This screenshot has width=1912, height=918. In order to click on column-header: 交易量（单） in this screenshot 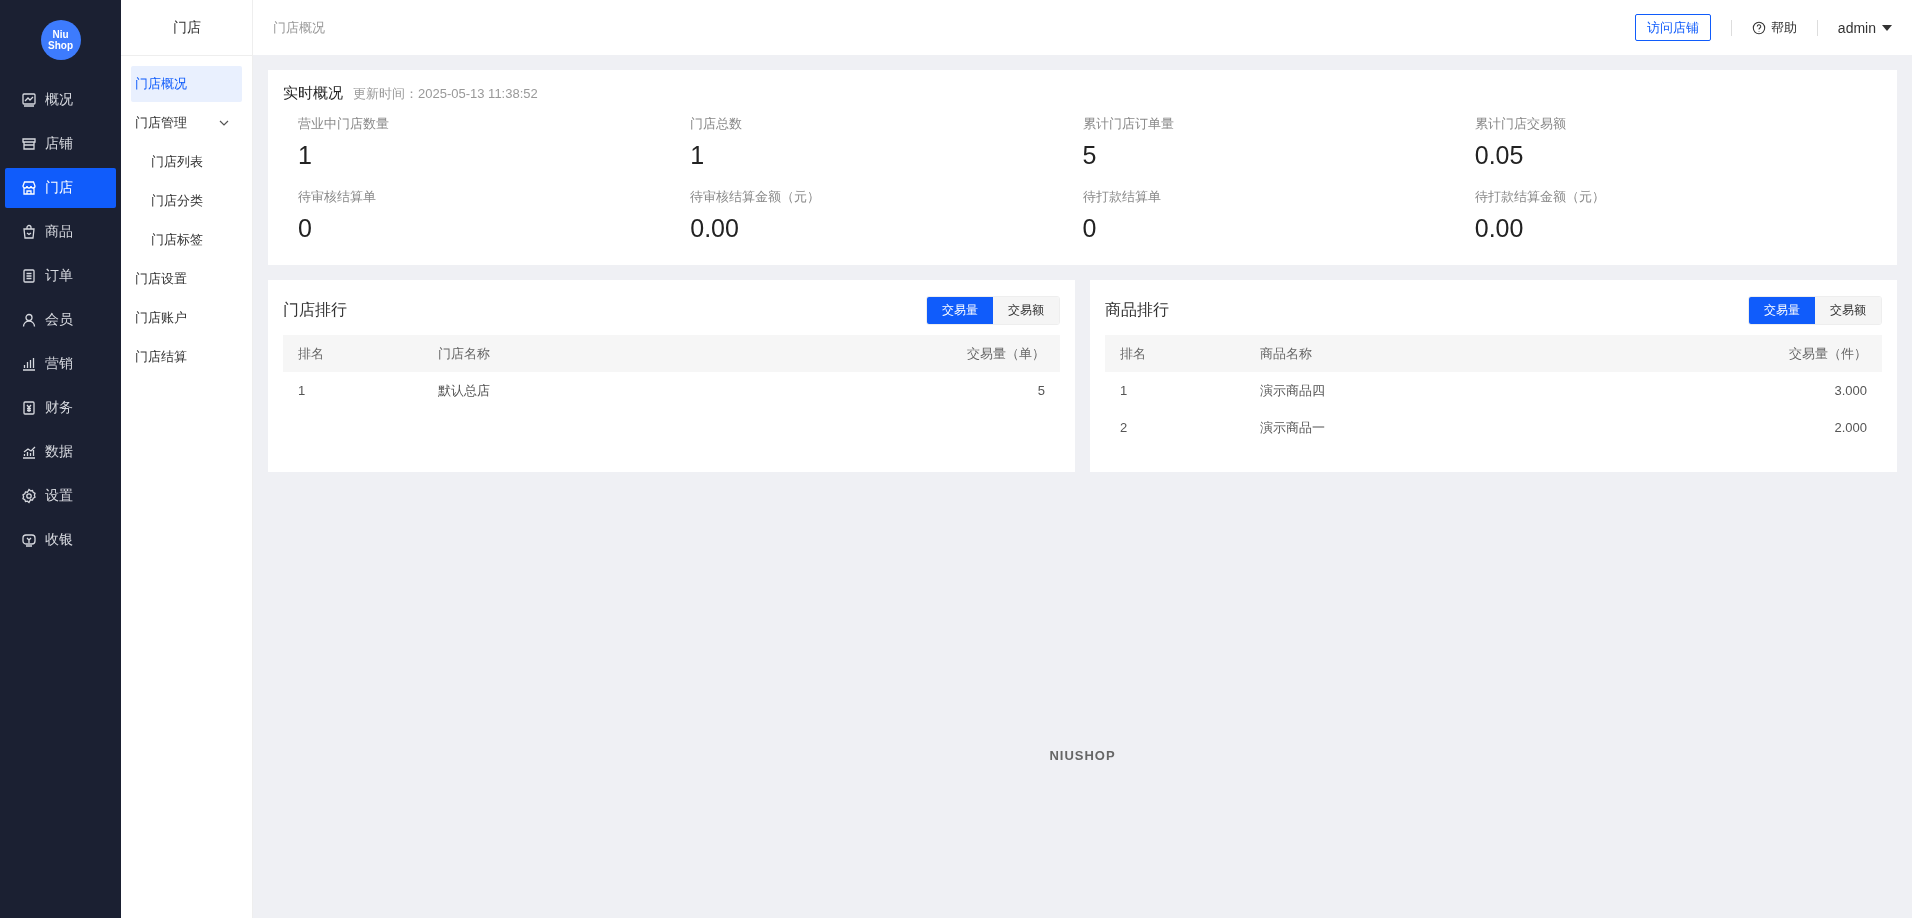, I will do `click(878, 353)`.